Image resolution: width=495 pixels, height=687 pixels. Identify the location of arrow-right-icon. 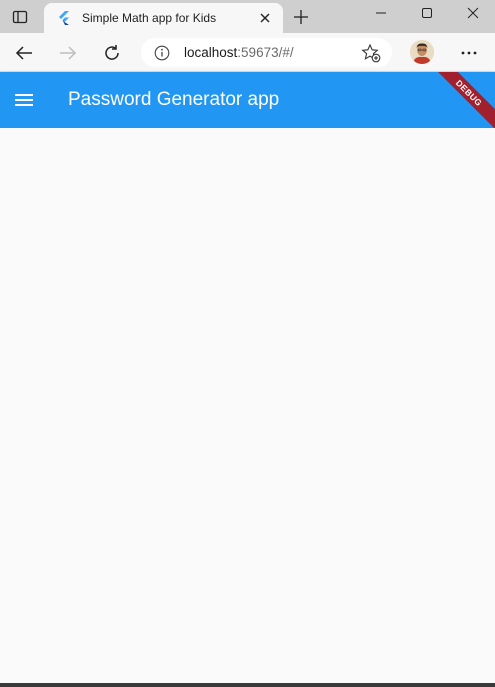
(68, 53).